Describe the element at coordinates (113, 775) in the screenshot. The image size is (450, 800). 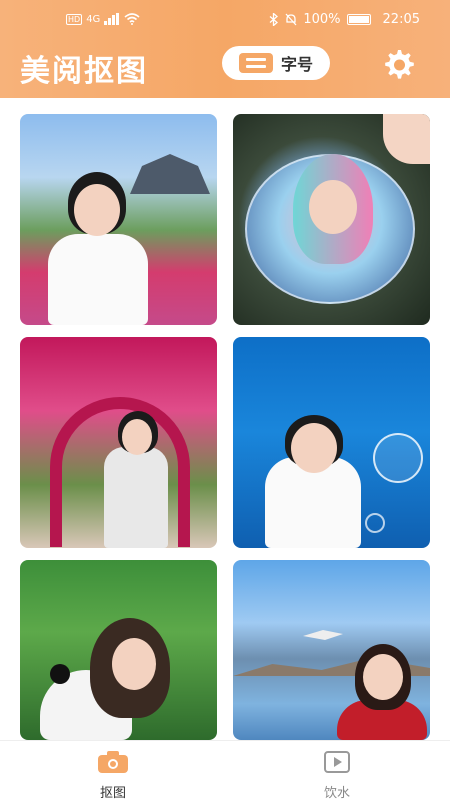
I see `tab-cutout: 抠图` at that location.